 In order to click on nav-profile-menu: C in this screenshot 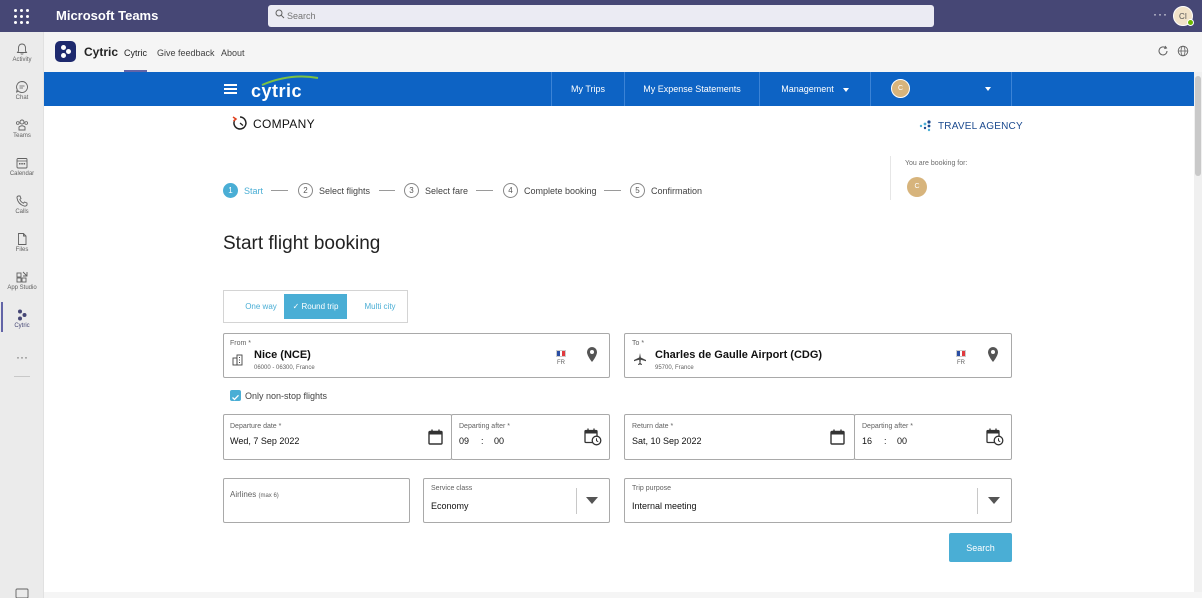, I will do `click(941, 89)`.